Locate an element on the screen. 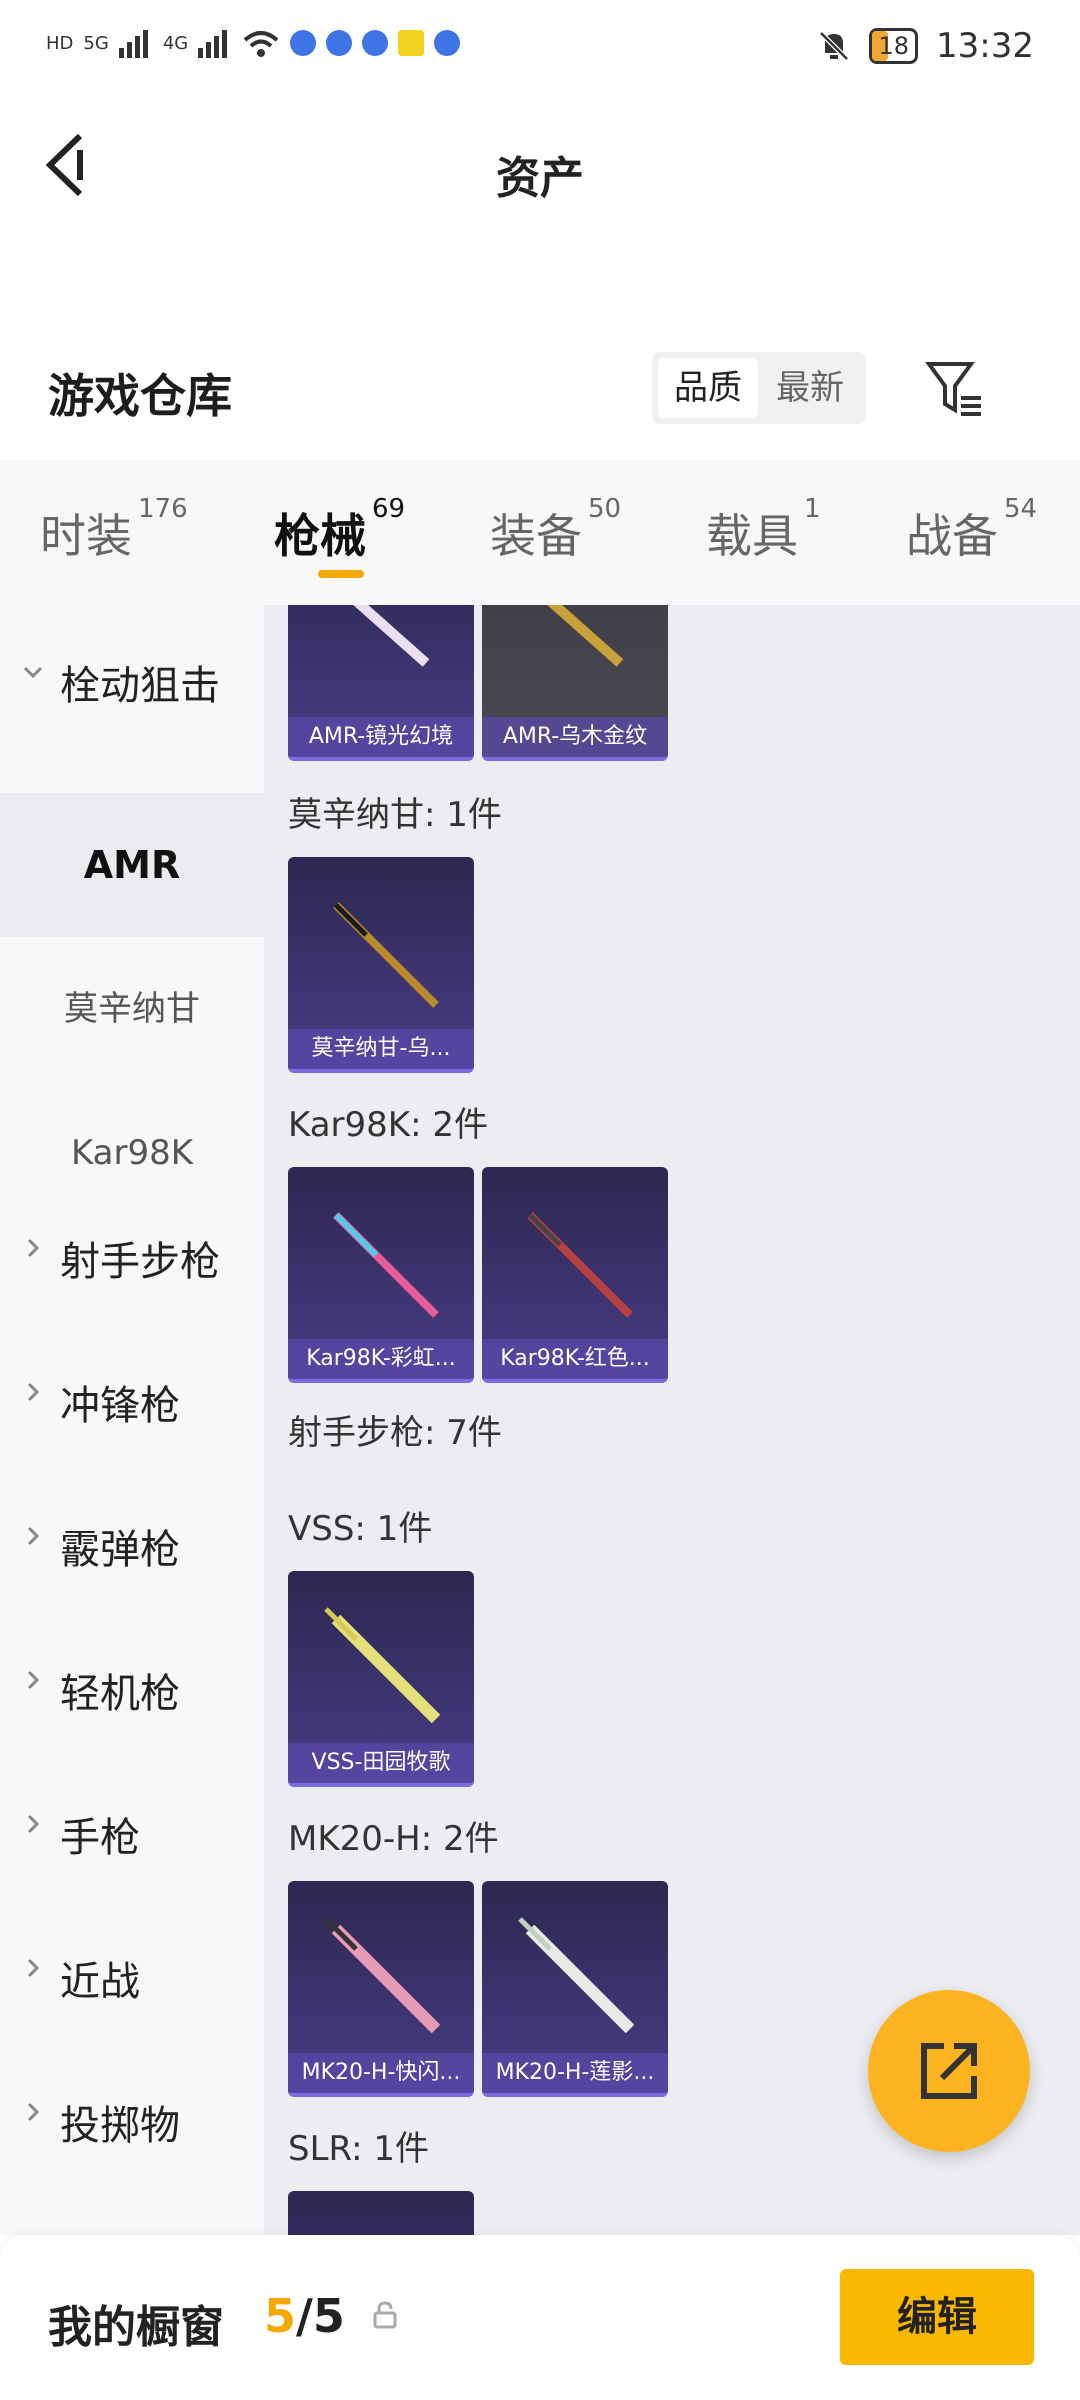 This screenshot has width=1080, height=2400. weapon-card: AMR-镜光幻境 is located at coordinates (381, 683).